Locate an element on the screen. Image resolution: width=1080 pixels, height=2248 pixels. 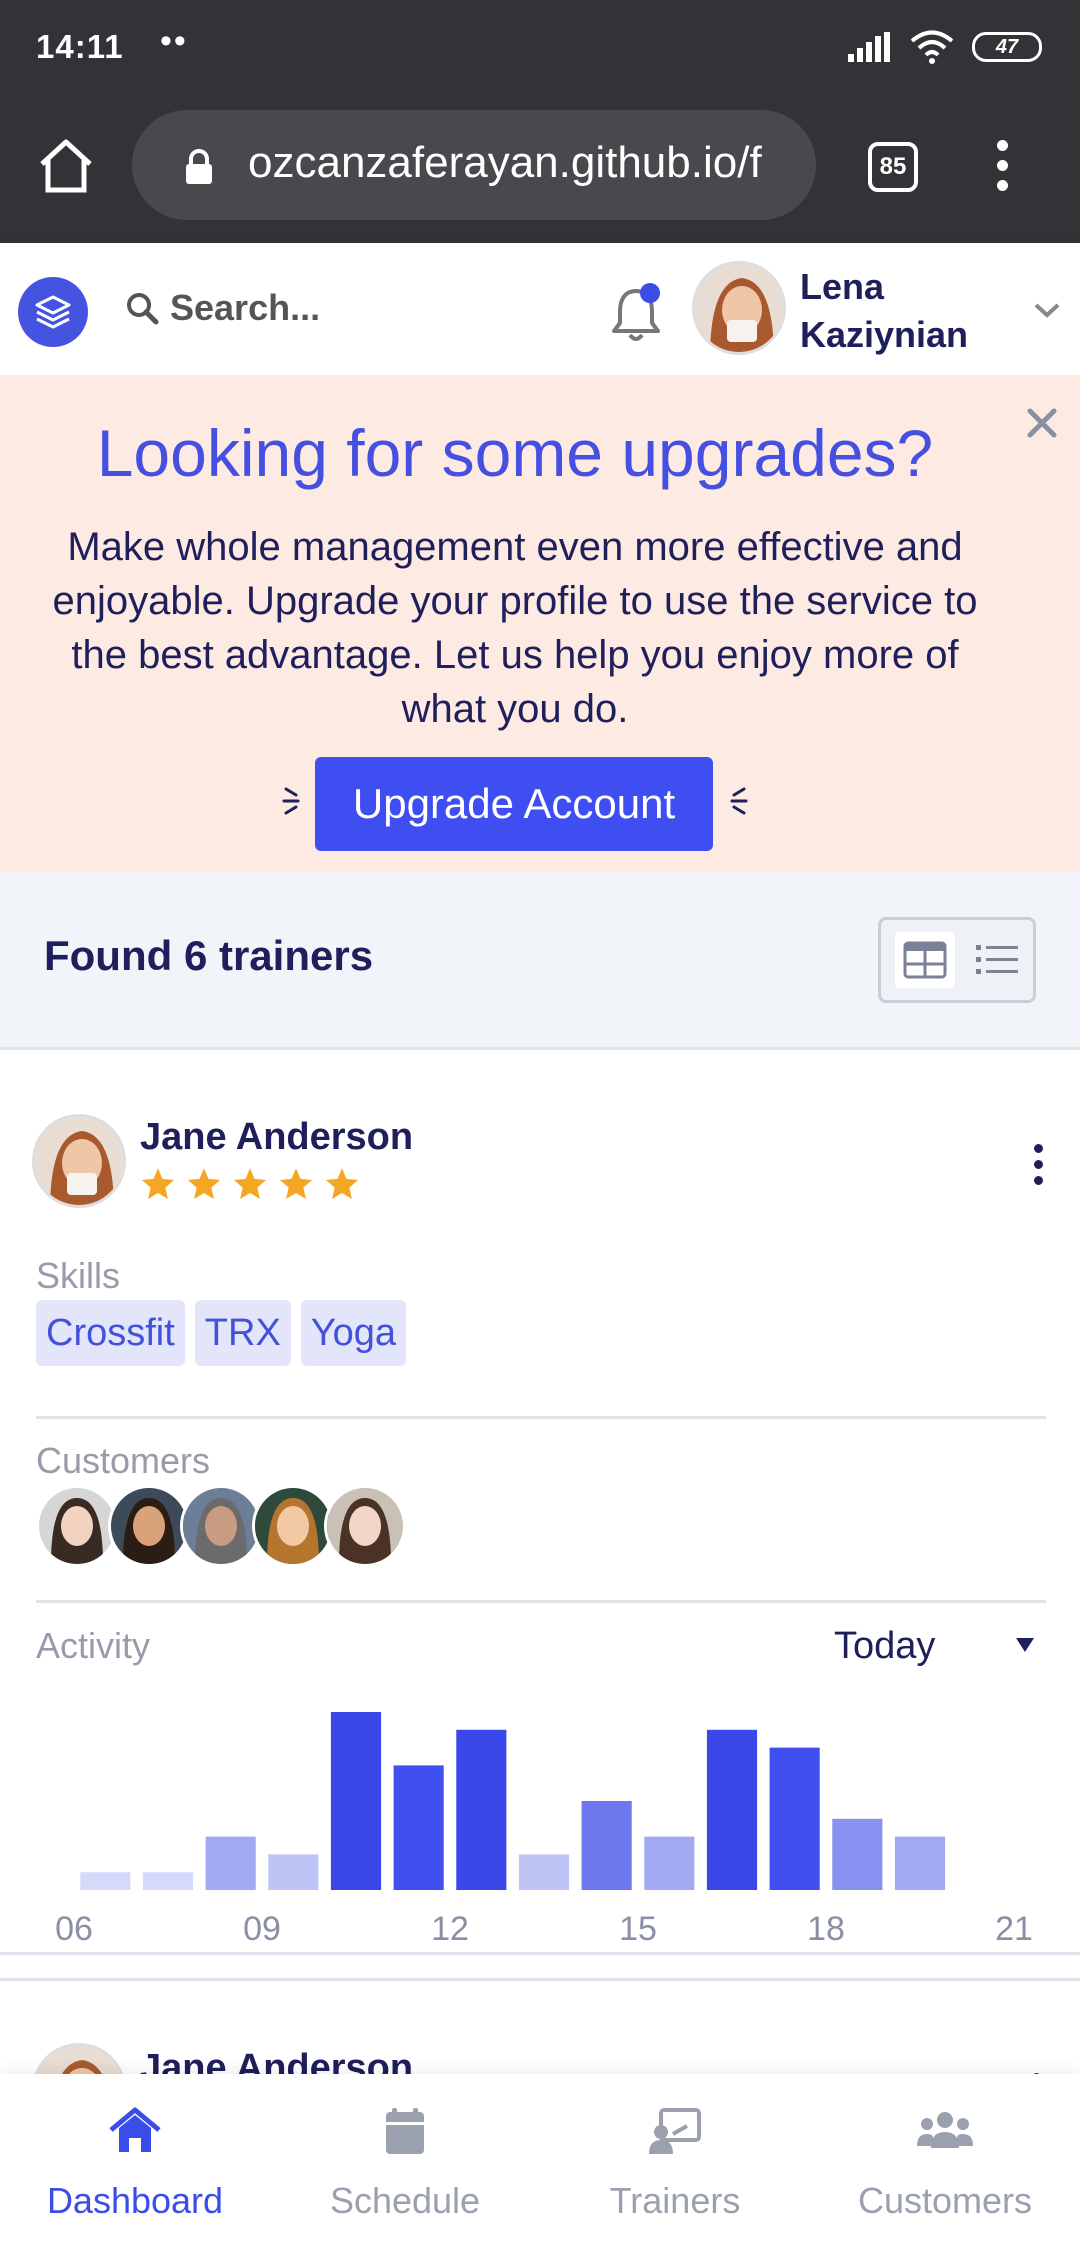
results-bar: Found 6 trainers is located at coordinates (540, 961).